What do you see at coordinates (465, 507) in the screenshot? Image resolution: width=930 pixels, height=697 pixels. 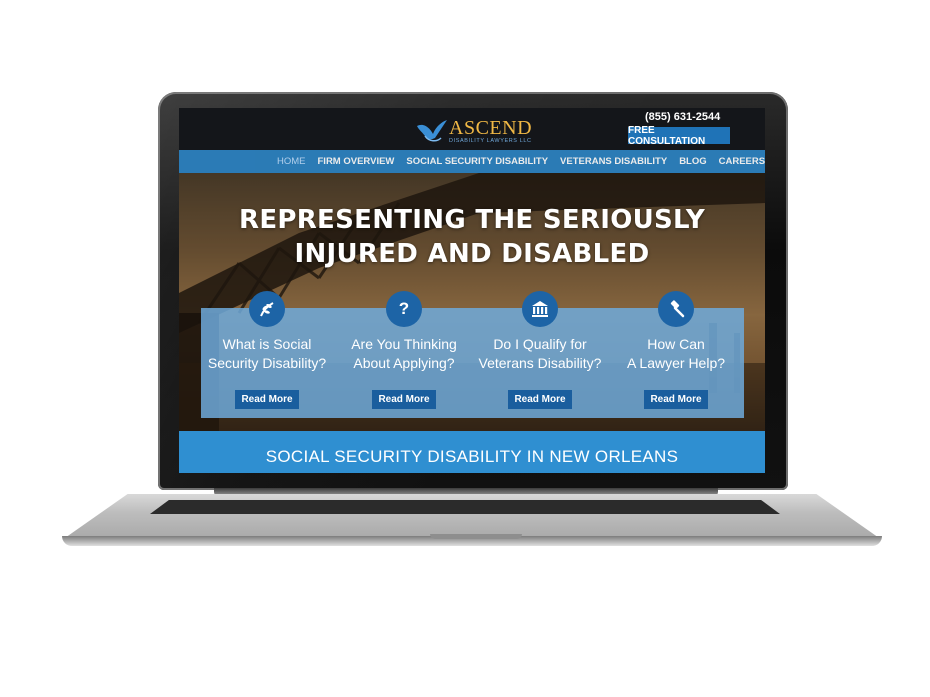 I see `laptop-keyboard` at bounding box center [465, 507].